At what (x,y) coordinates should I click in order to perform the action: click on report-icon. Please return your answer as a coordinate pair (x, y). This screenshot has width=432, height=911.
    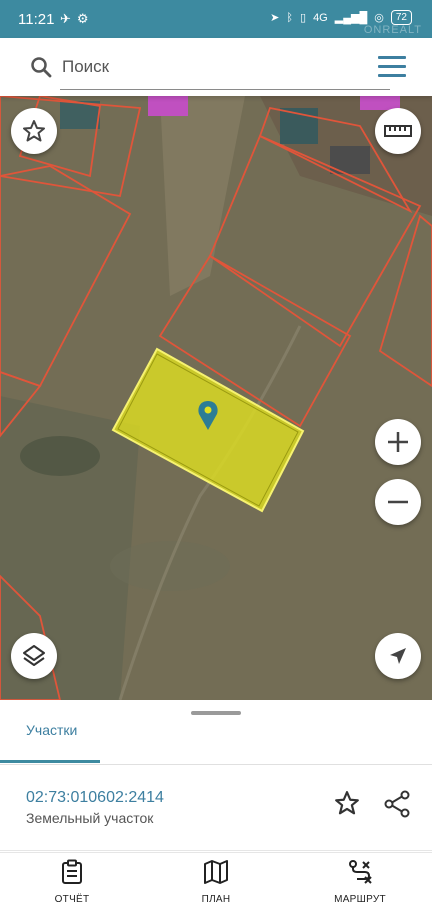
    Looking at the image, I should click on (72, 871).